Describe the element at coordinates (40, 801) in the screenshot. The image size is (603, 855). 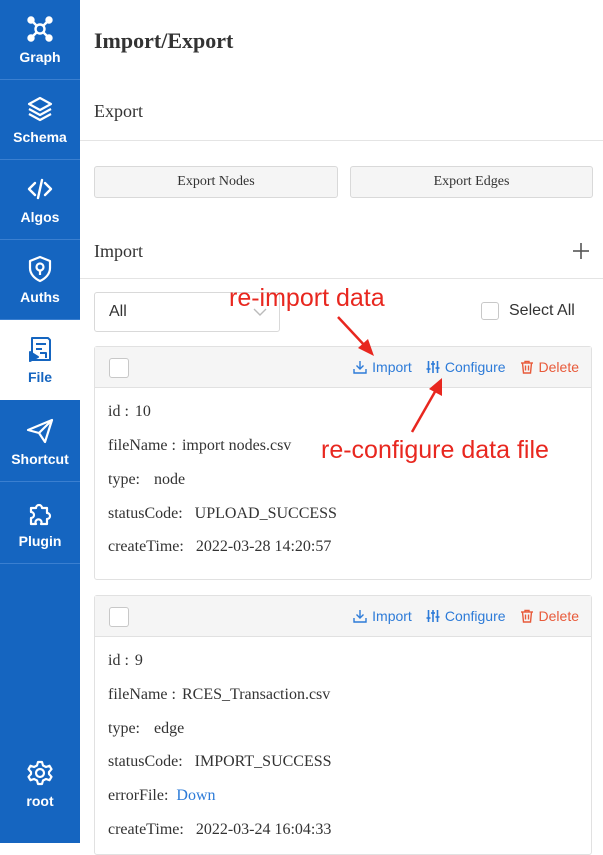
I see `sidebar-item-label: root` at that location.